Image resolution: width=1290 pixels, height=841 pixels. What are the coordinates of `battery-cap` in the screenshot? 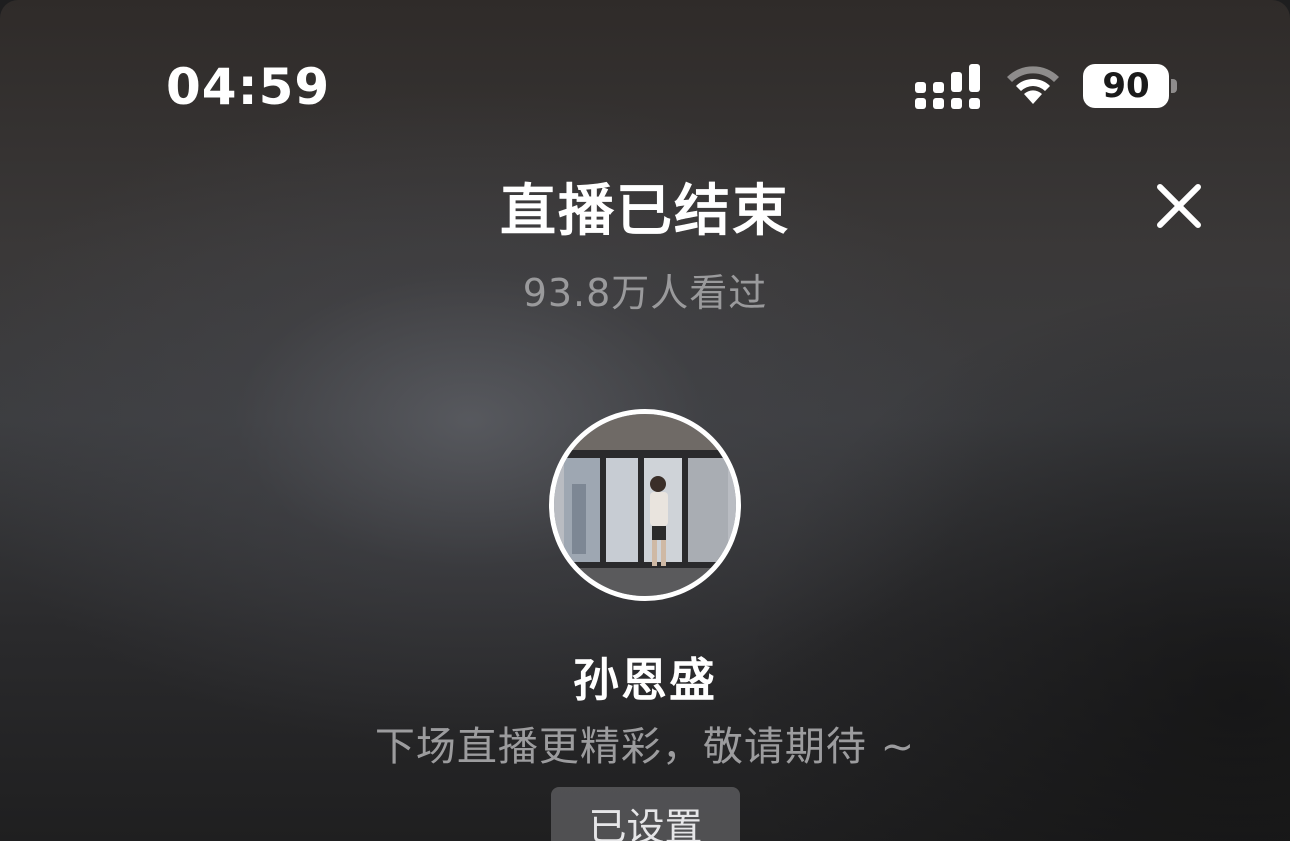 It's located at (1174, 86).